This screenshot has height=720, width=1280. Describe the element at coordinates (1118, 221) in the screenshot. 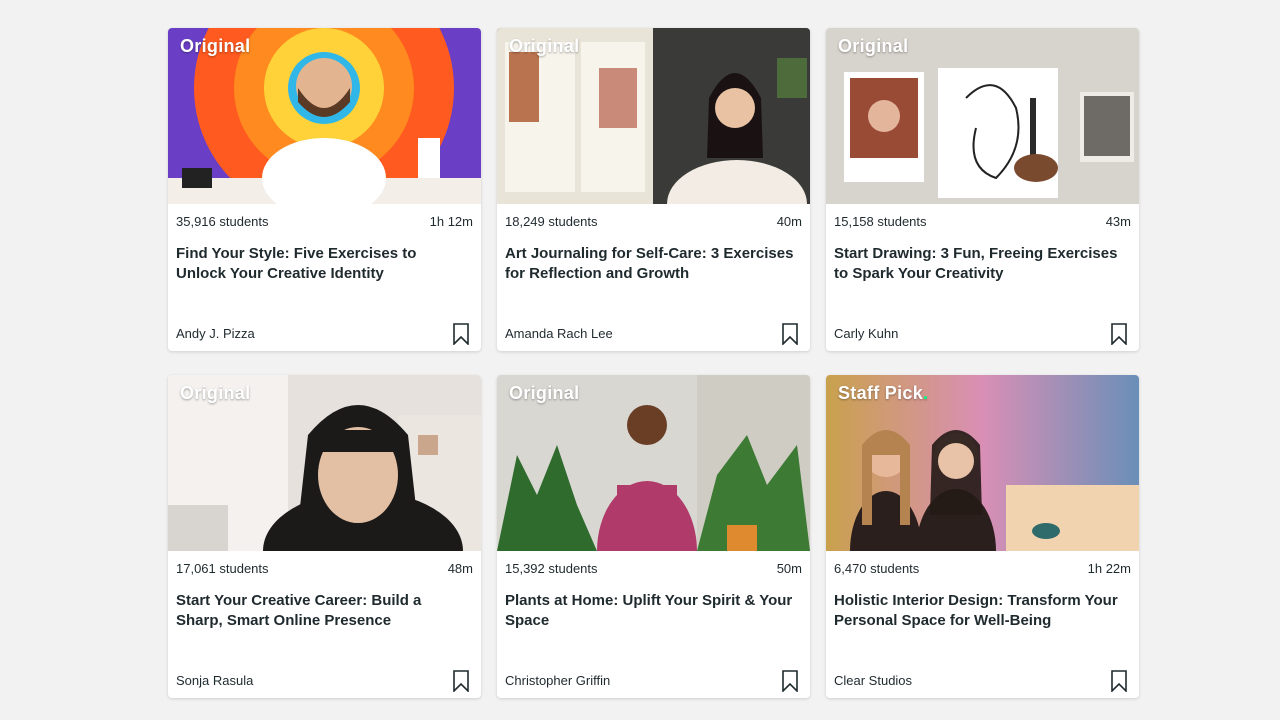

I see `course-duration: 43m` at that location.